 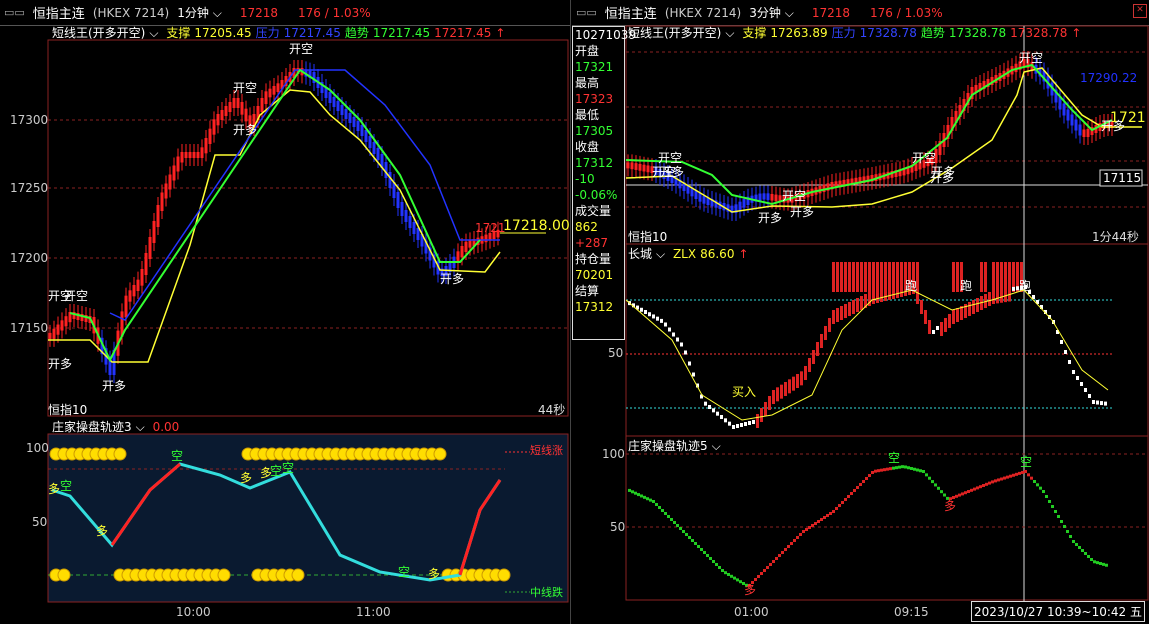 What do you see at coordinates (29, 188) in the screenshot?
I see `price-axis-label: 17250` at bounding box center [29, 188].